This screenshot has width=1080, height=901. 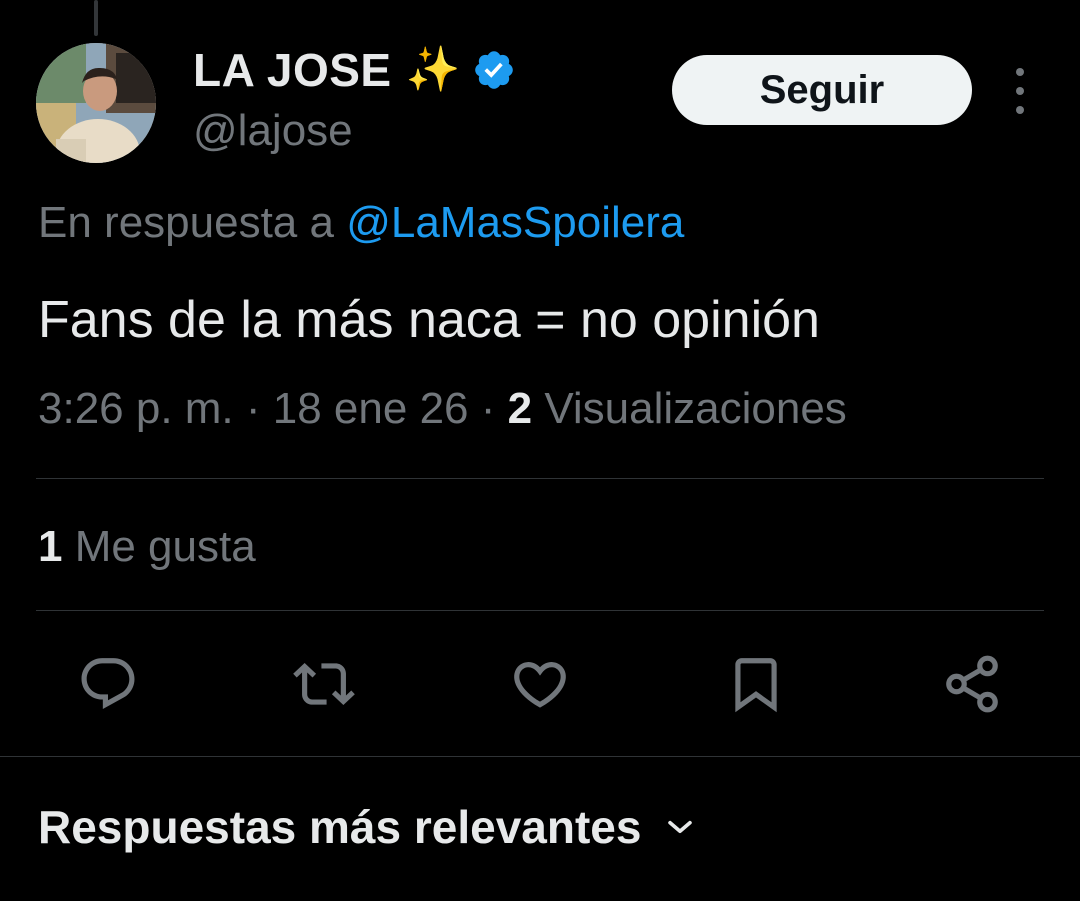 I want to click on views-count: 2, so click(x=520, y=408).